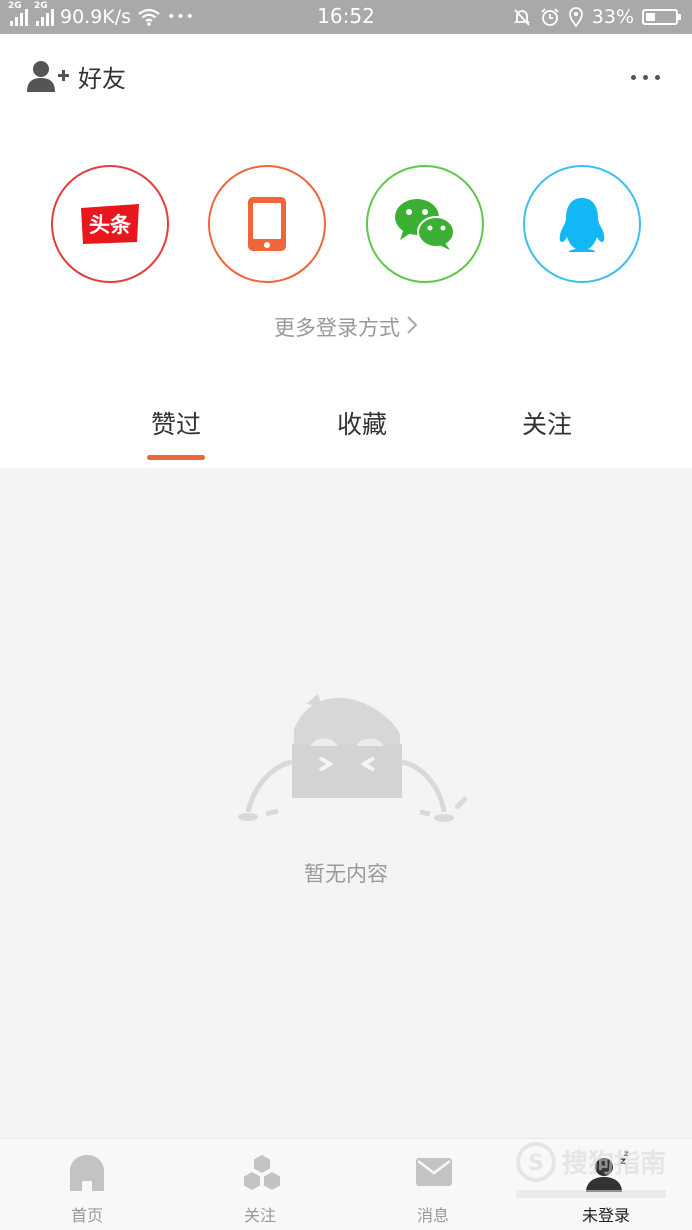 The height and width of the screenshot is (1230, 692). Describe the element at coordinates (432, 1215) in the screenshot. I see `nav-label: 消息` at that location.